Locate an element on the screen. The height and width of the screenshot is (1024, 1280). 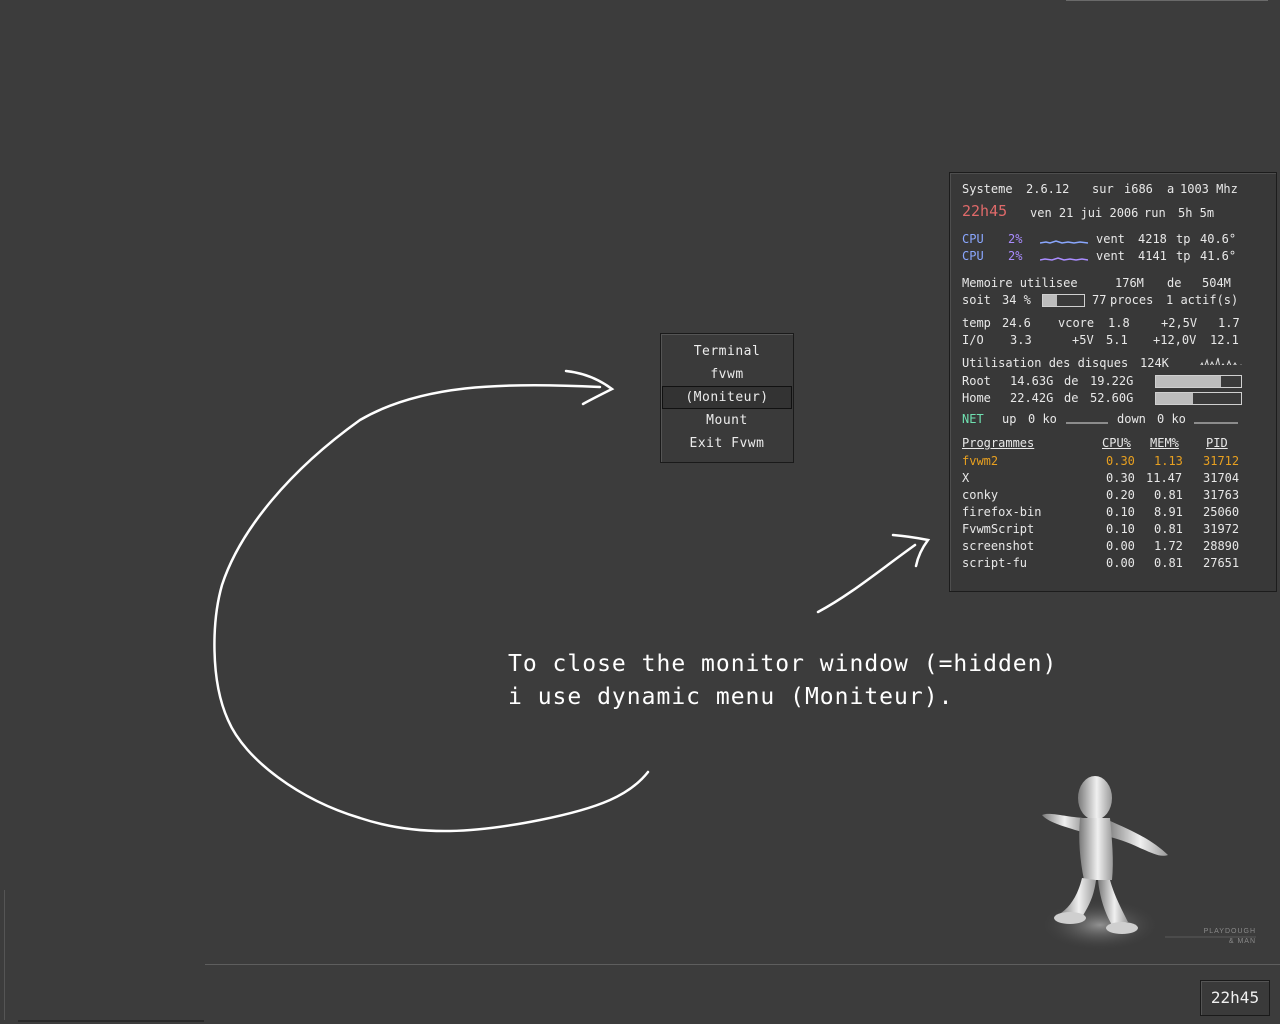
memory-percent-row: soit 34 % 77 proces 1 actif(s) is located at coordinates (1115, 300).